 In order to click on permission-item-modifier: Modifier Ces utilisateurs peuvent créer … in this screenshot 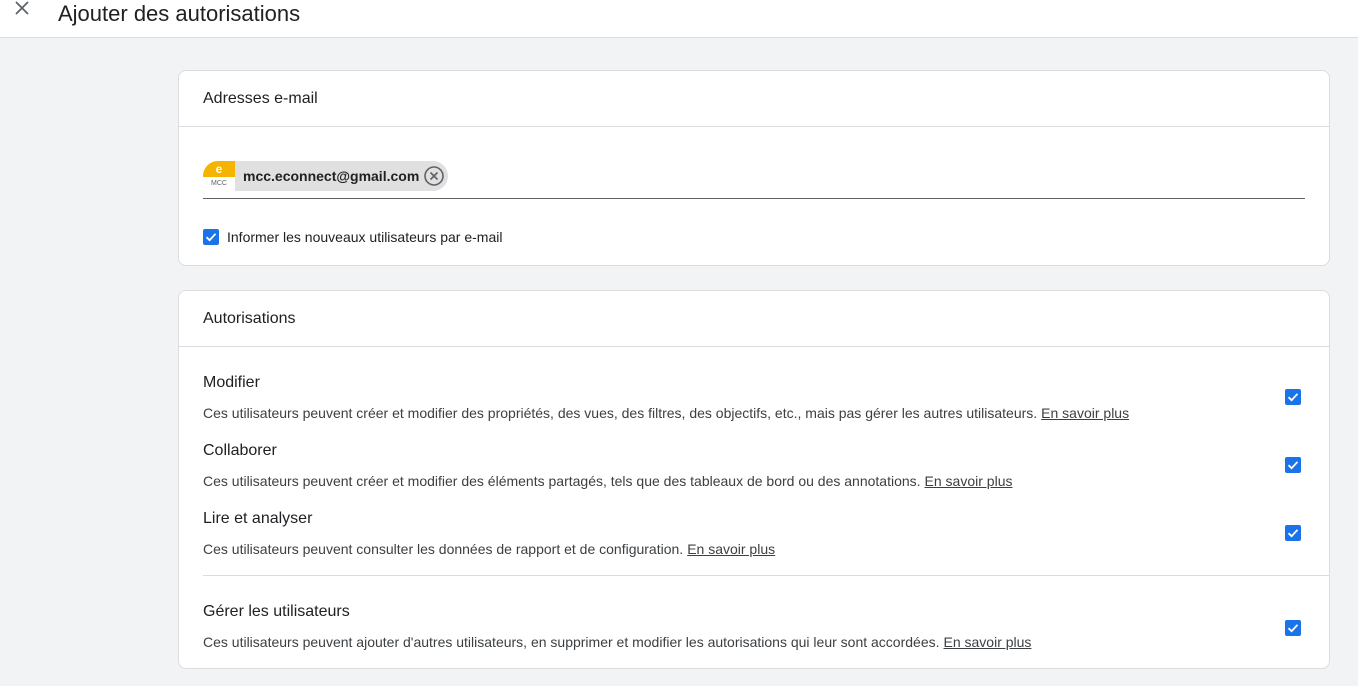, I will do `click(755, 397)`.